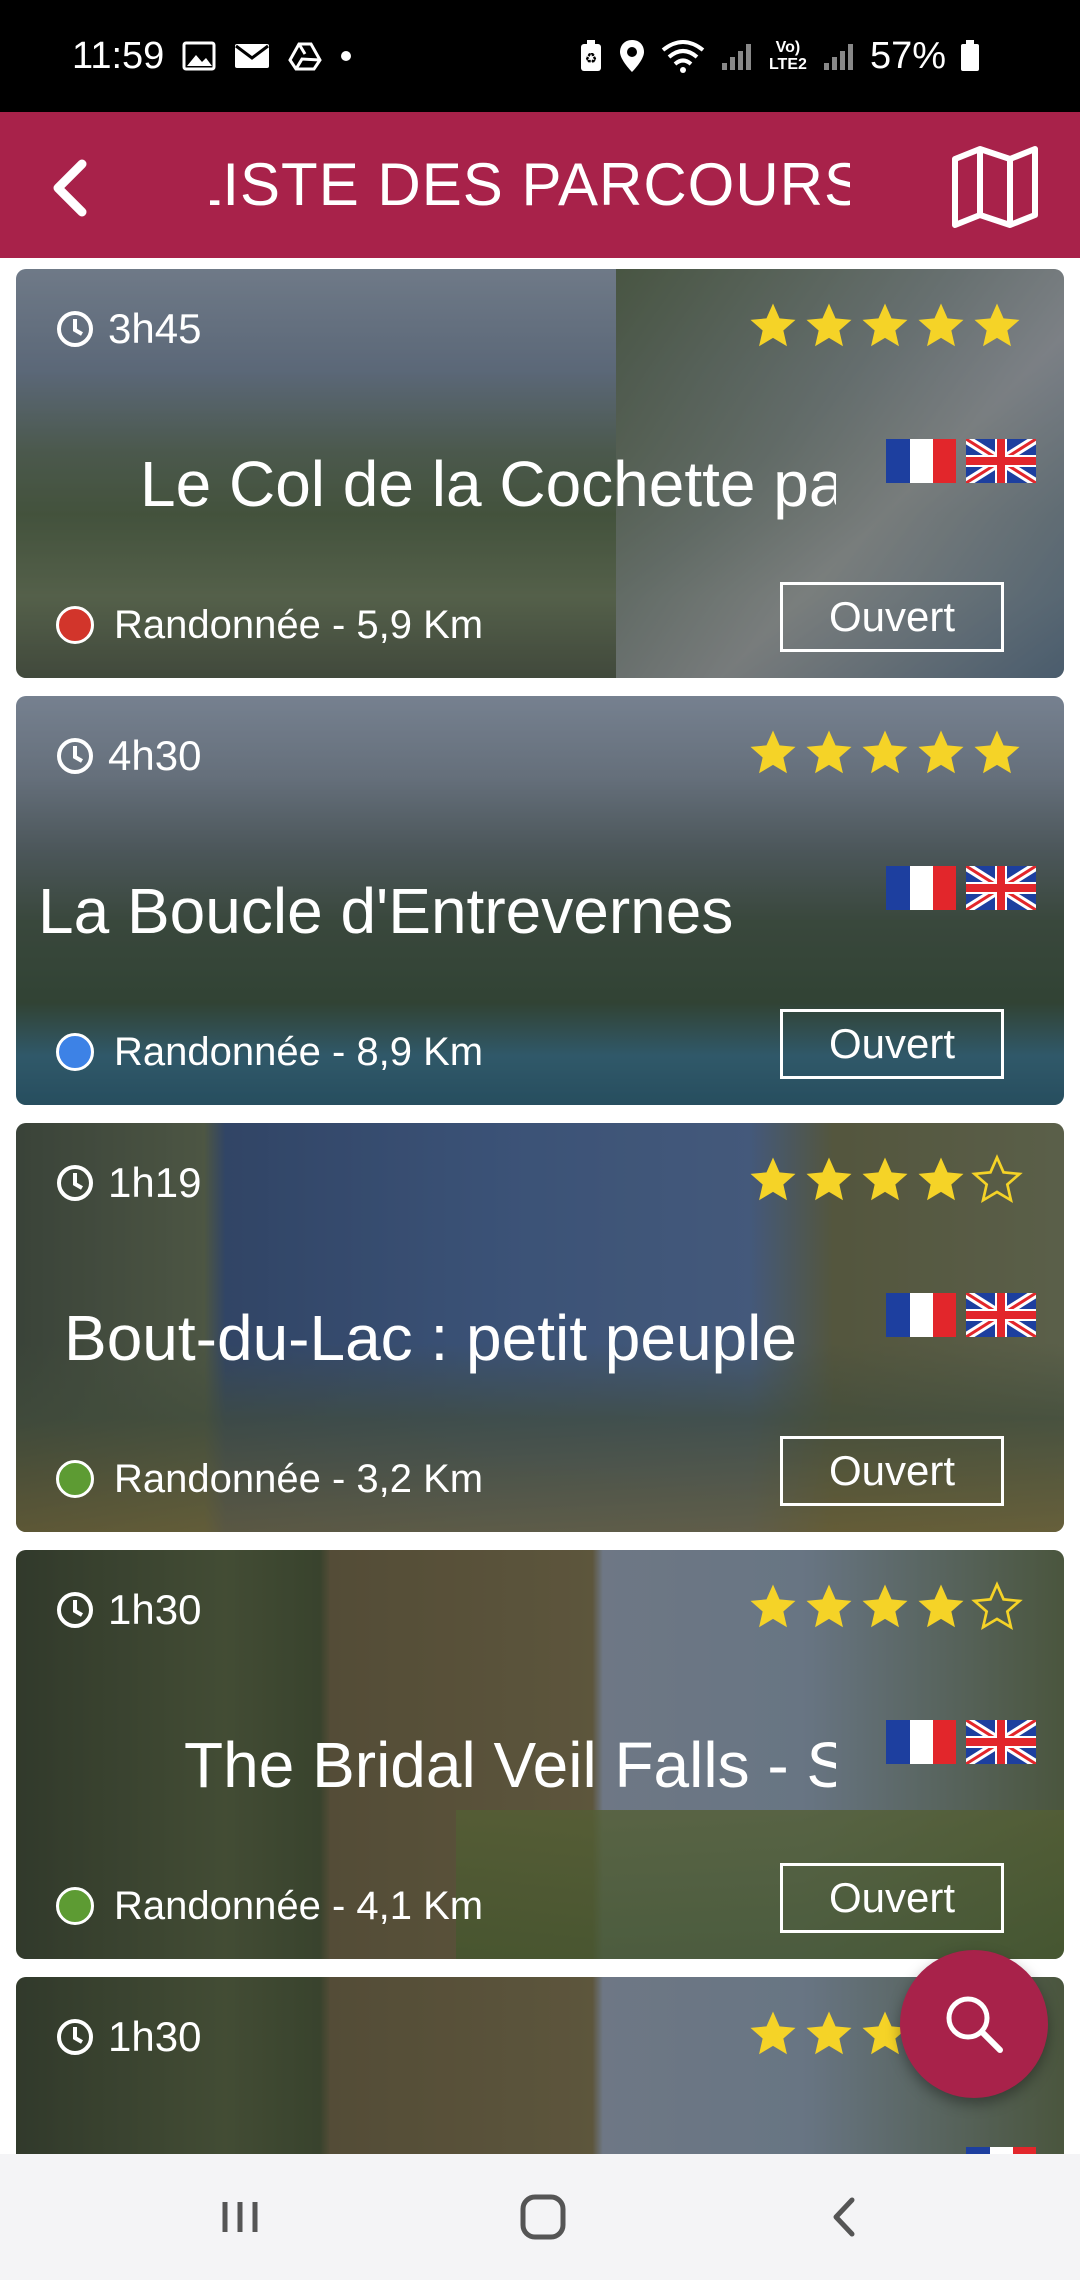 The height and width of the screenshot is (2280, 1080). I want to click on back-icon, so click(845, 2217).